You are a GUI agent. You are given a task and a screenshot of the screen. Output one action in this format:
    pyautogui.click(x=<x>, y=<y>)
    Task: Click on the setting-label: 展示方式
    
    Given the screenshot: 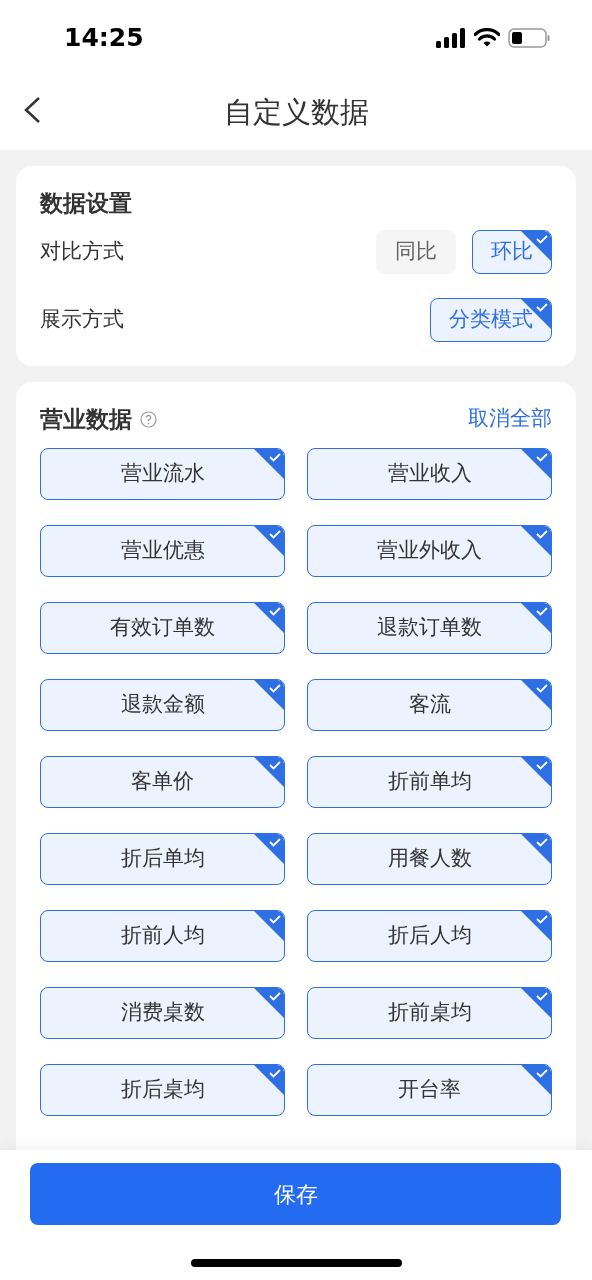 What is the action you would take?
    pyautogui.click(x=82, y=320)
    